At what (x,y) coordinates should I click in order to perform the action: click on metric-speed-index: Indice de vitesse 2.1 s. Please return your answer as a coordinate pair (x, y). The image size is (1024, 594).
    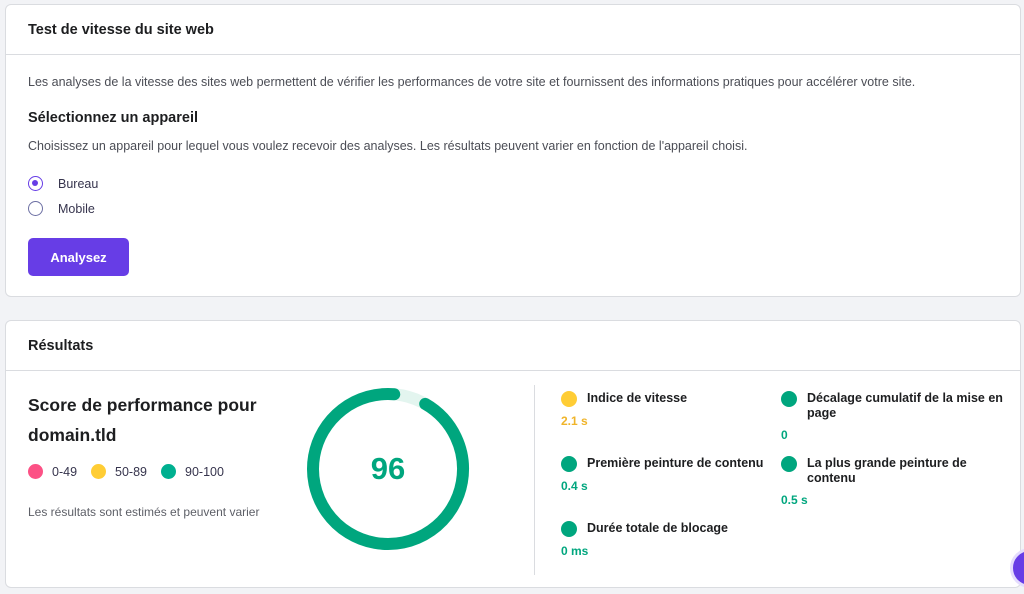
    Looking at the image, I should click on (666, 409).